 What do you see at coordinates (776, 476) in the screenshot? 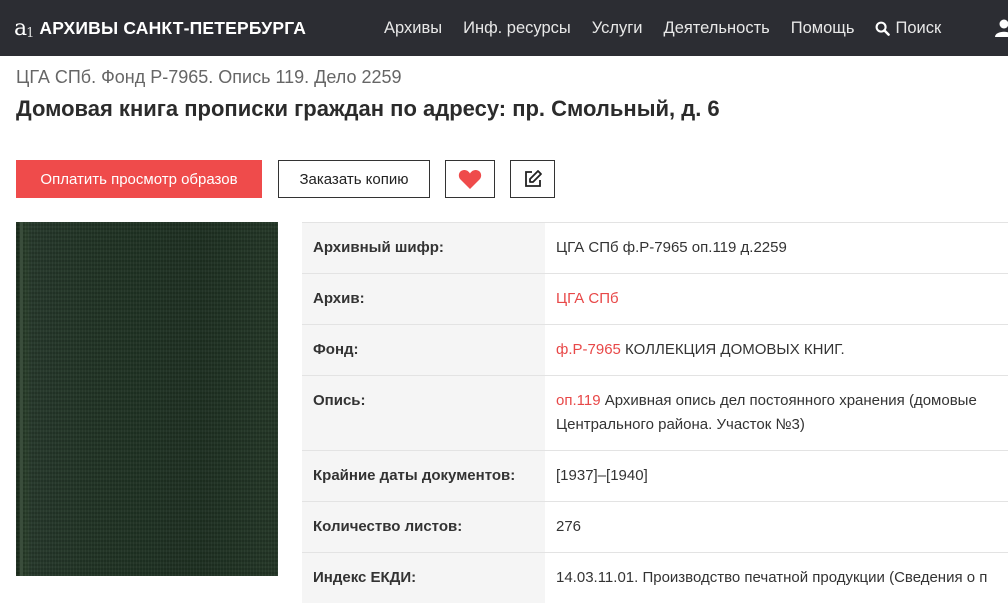
I see `dates-value: [1937]–[1940]` at bounding box center [776, 476].